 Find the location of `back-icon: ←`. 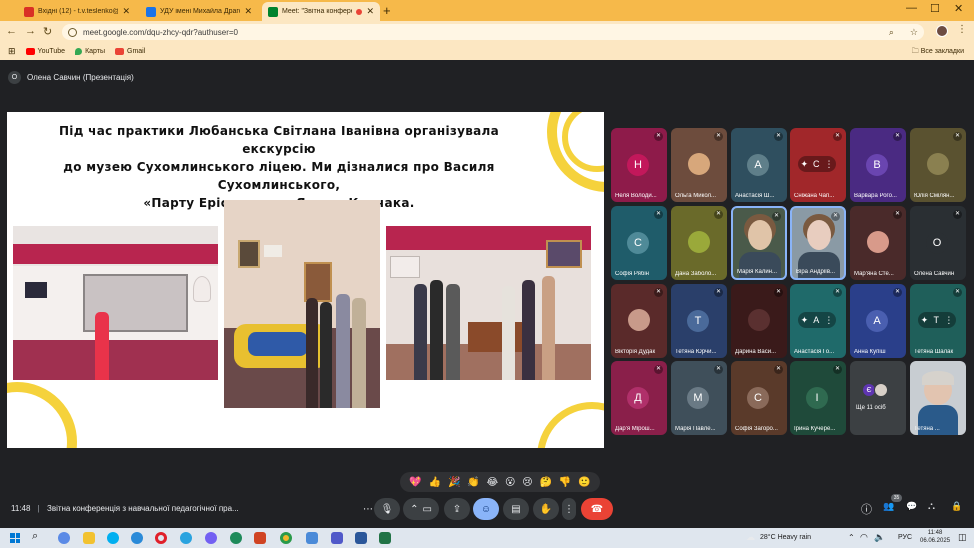

back-icon: ← is located at coordinates (11, 31).